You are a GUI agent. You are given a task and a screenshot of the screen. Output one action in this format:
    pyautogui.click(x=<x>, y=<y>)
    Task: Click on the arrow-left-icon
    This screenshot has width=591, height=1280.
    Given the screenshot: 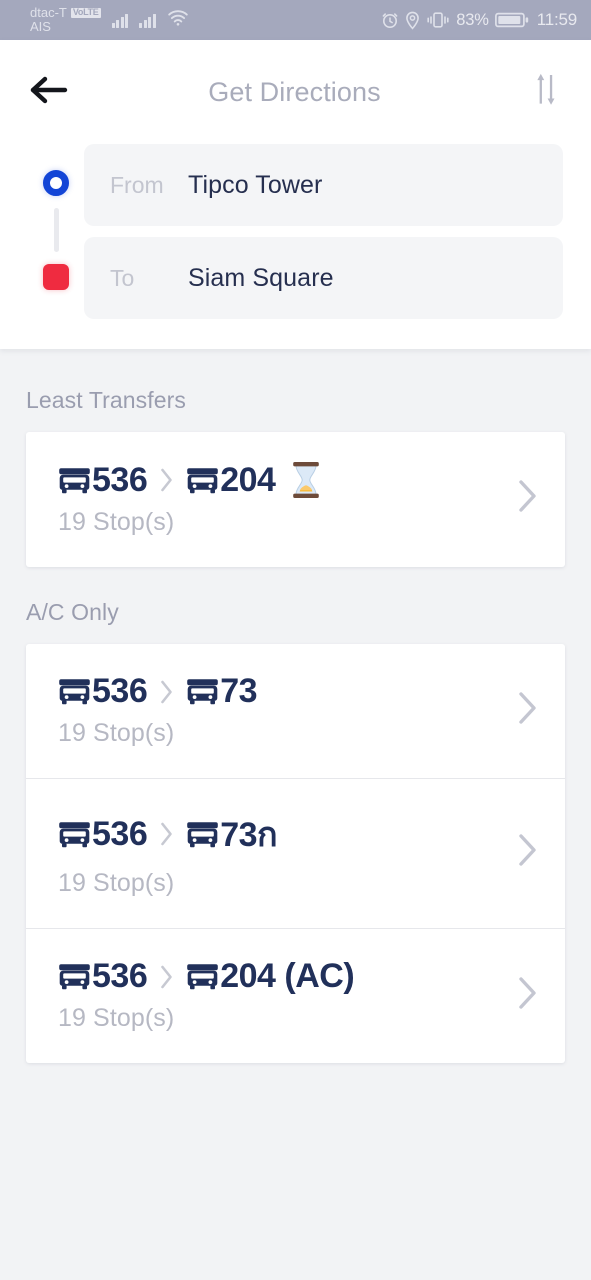 What is the action you would take?
    pyautogui.click(x=48, y=92)
    